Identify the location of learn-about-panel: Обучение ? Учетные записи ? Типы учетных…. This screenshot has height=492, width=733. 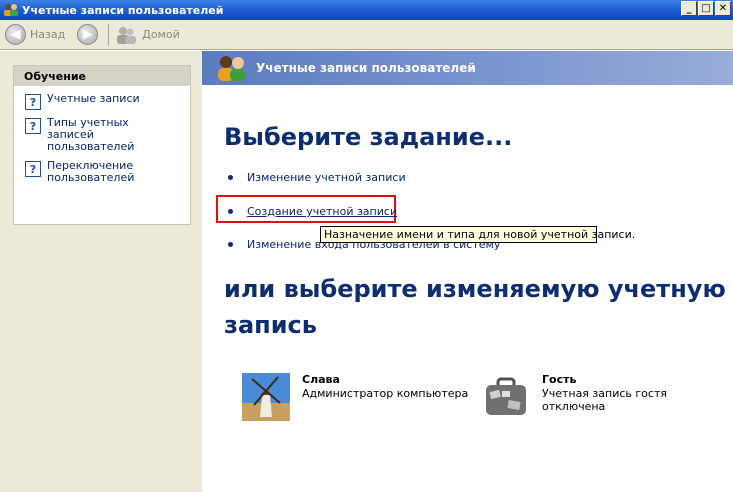
(102, 145).